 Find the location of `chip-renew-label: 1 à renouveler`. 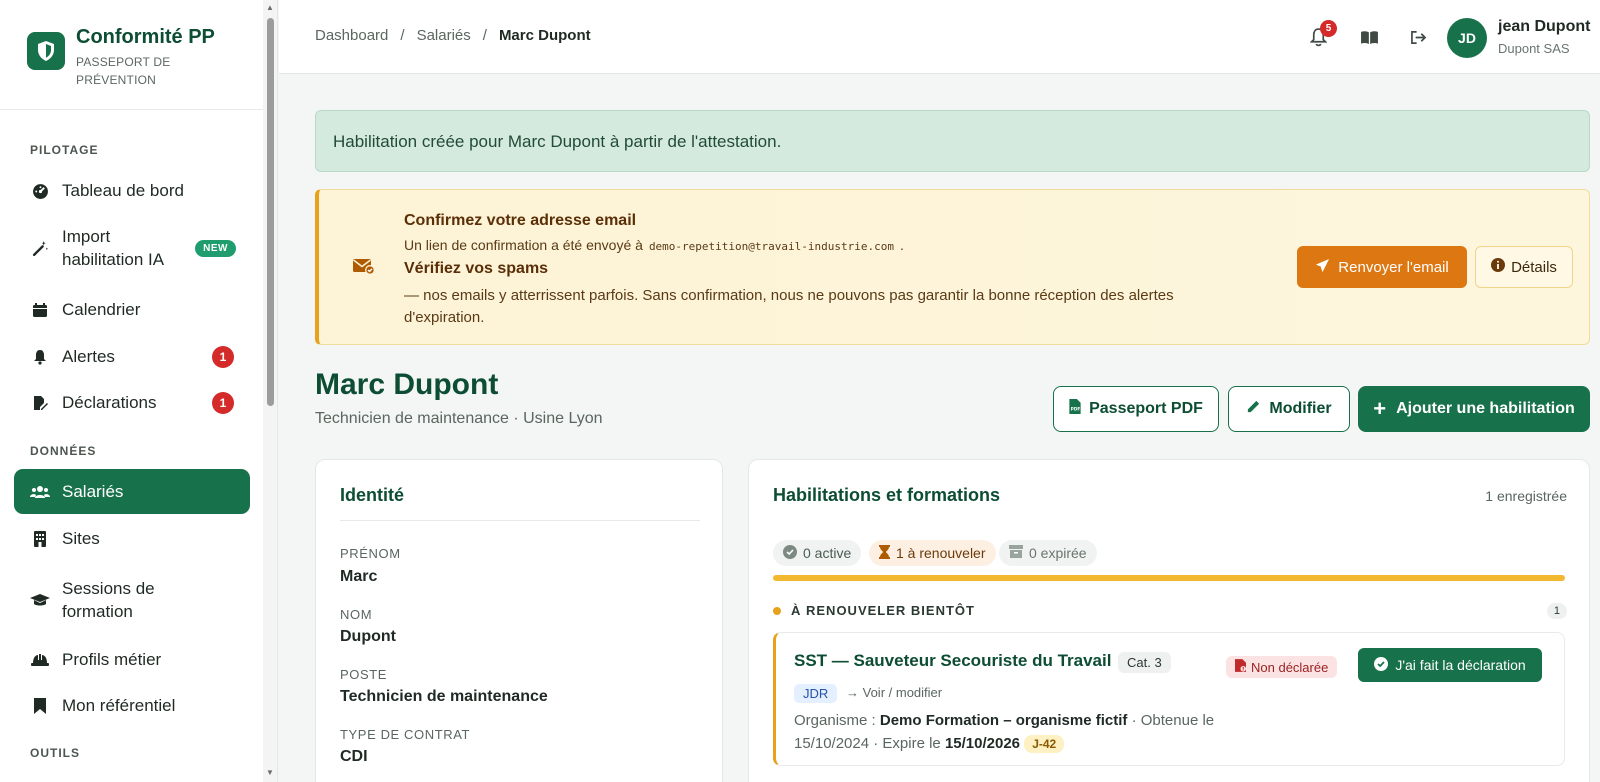

chip-renew-label: 1 à renouveler is located at coordinates (941, 553).